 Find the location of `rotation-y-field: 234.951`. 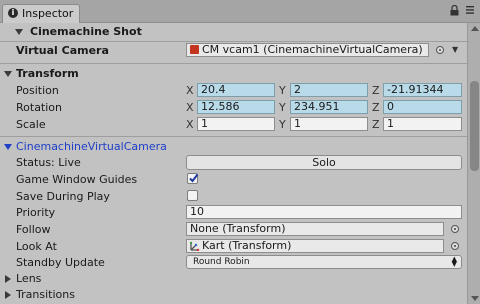

rotation-y-field: 234.951 is located at coordinates (329, 107).